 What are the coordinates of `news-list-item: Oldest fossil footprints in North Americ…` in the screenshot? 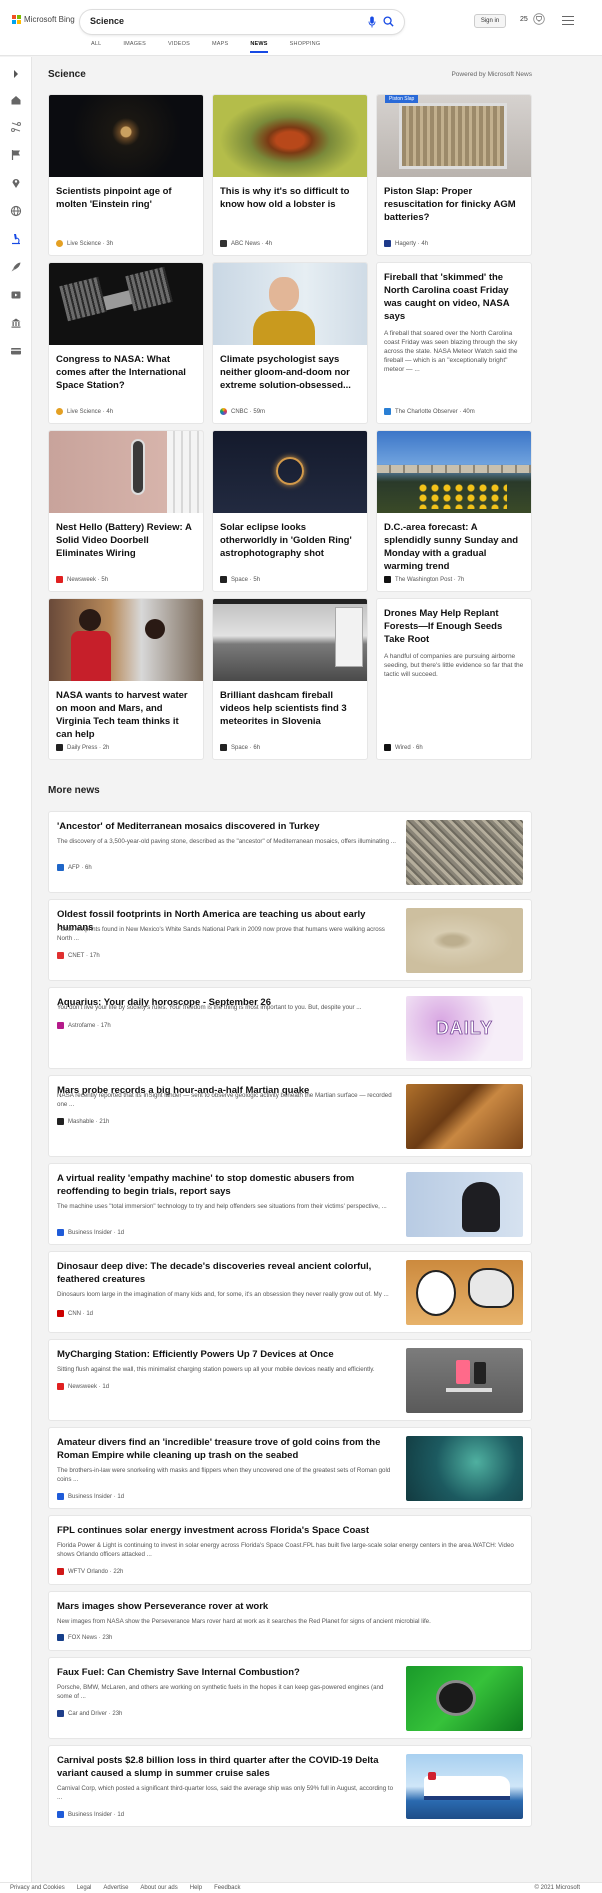 It's located at (290, 940).